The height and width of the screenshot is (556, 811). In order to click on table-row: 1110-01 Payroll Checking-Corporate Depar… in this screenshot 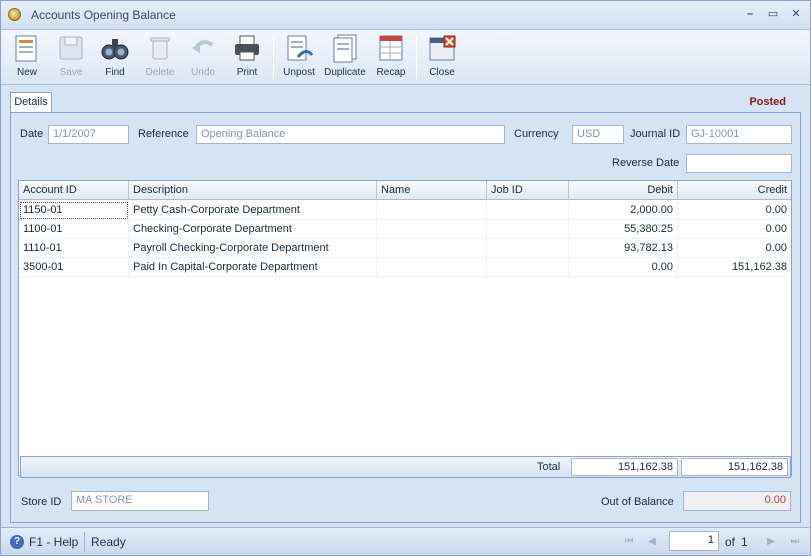, I will do `click(405, 248)`.